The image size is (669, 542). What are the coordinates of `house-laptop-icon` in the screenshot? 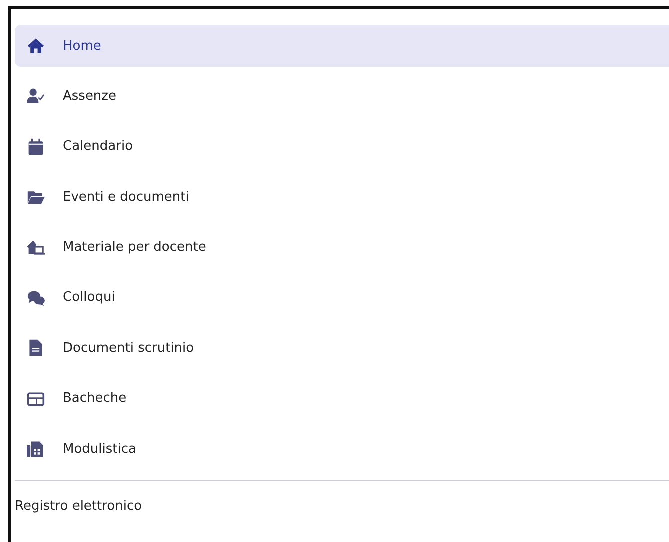 It's located at (36, 247).